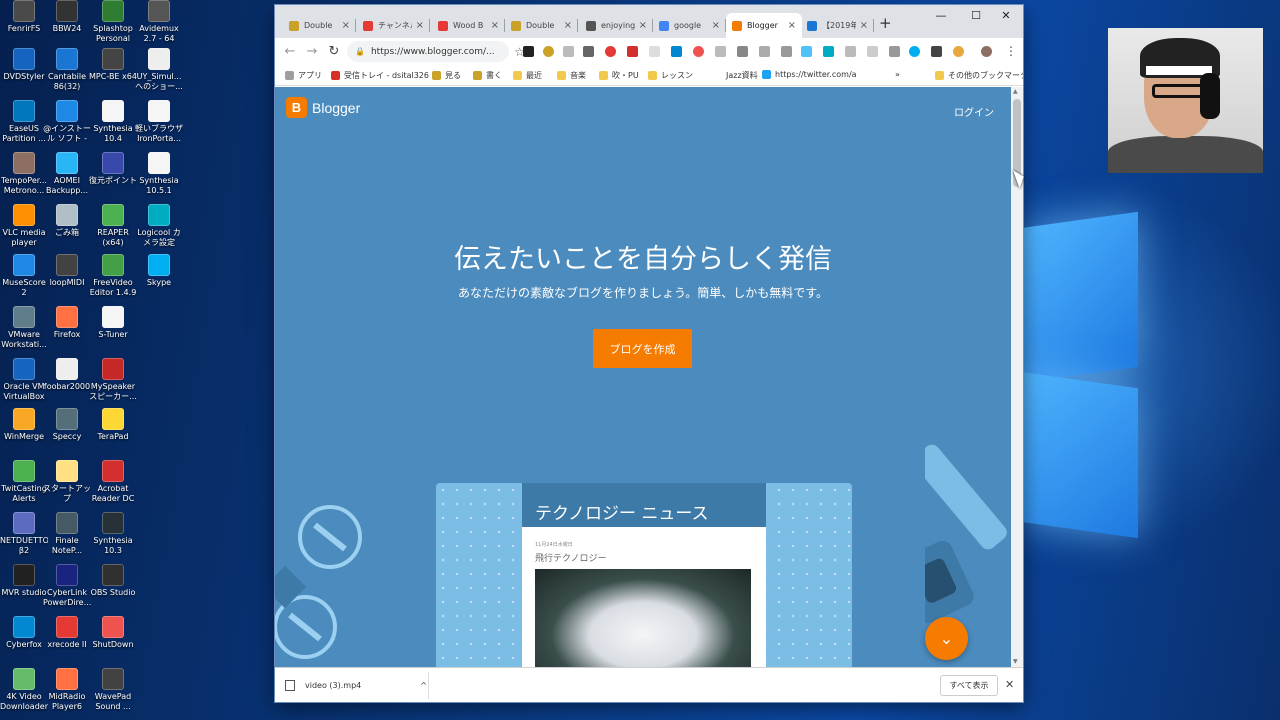  I want to click on bookmarks-overflow-button: », so click(897, 74).